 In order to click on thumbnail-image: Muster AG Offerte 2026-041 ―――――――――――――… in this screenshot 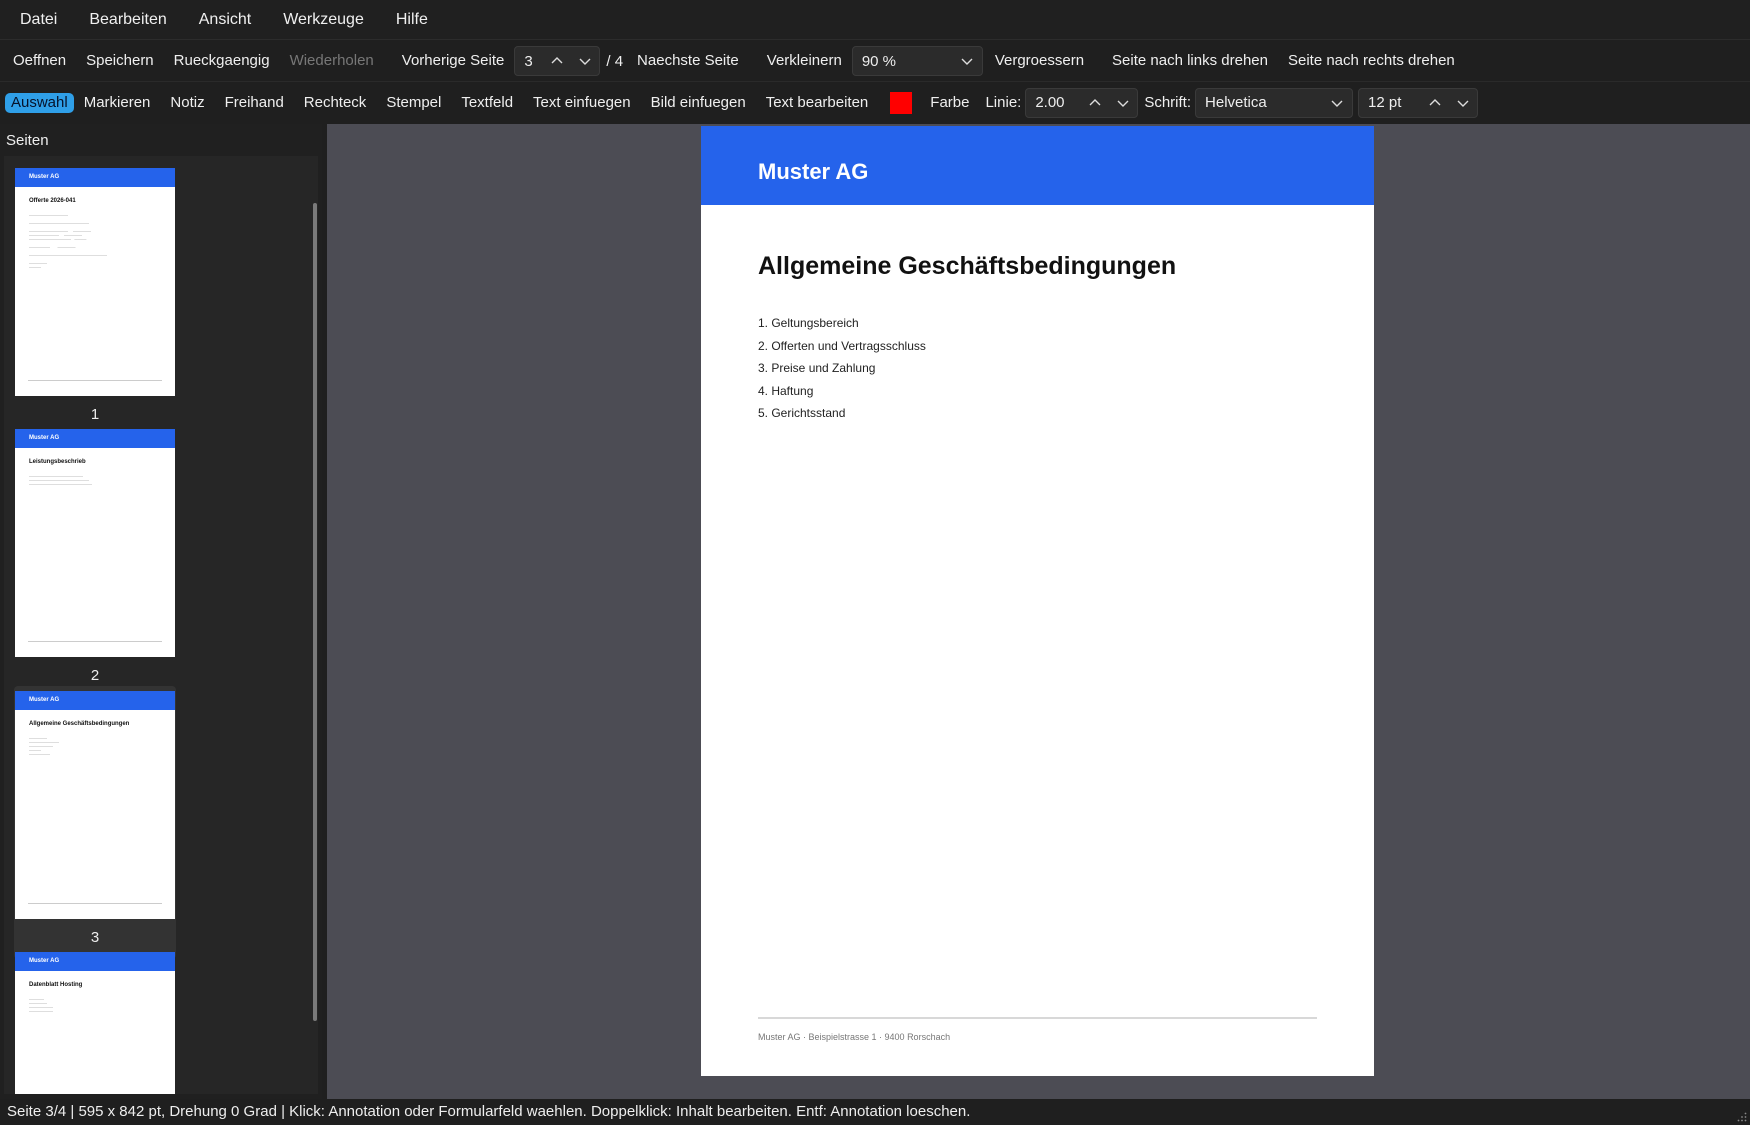, I will do `click(95, 282)`.